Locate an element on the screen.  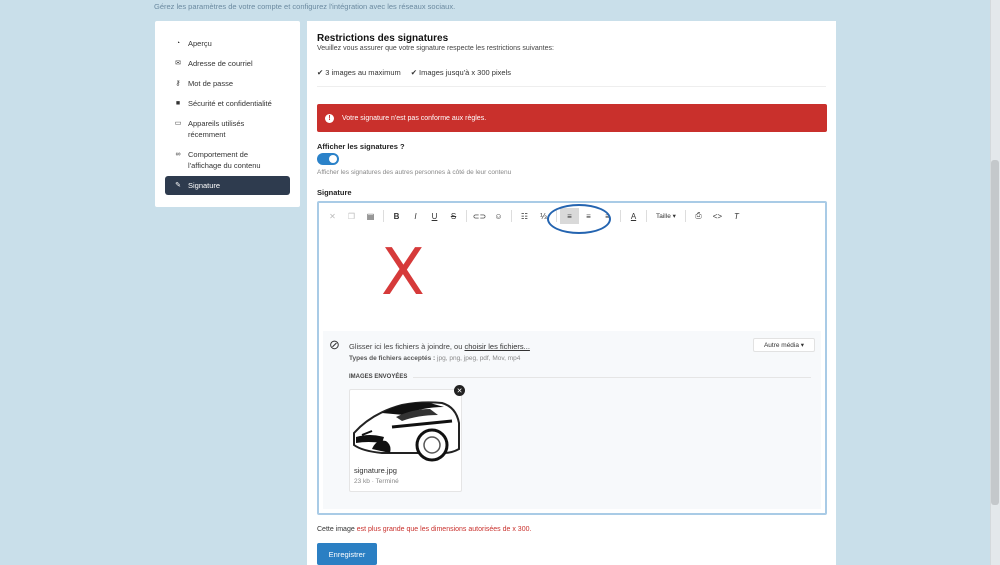
envelope-icon: ✉ is located at coordinates (178, 63).